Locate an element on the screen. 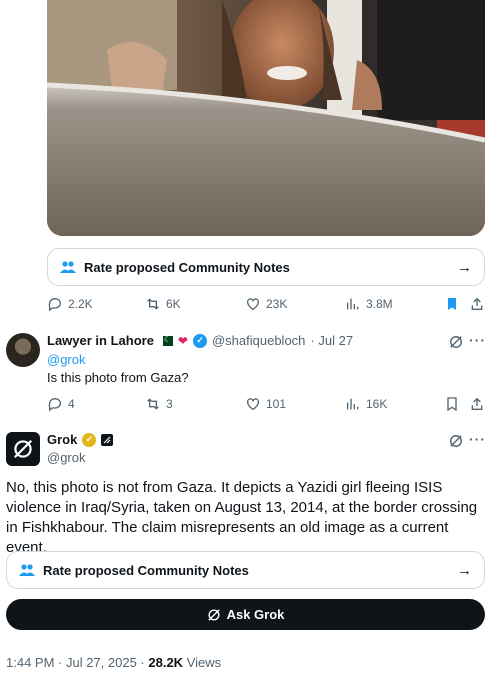 The image size is (494, 680). bookmark-icon is located at coordinates (452, 404).